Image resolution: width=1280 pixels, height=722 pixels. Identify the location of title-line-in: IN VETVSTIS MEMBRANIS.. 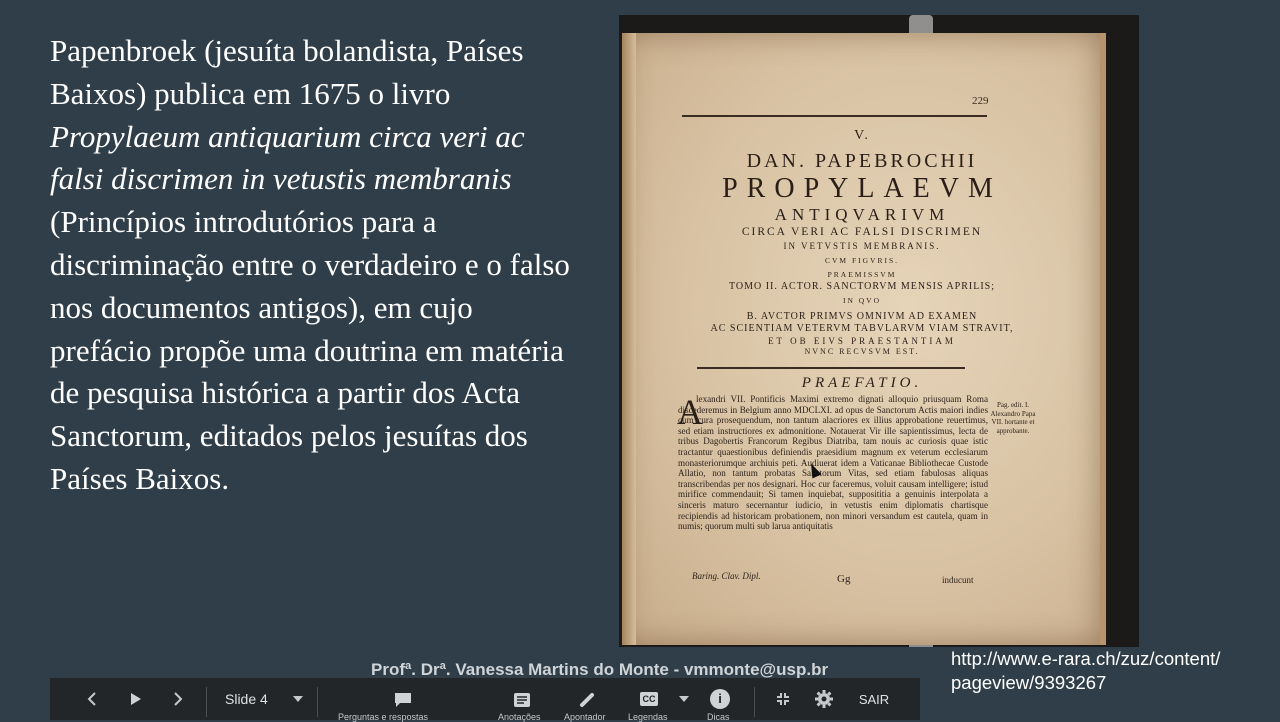
(862, 246).